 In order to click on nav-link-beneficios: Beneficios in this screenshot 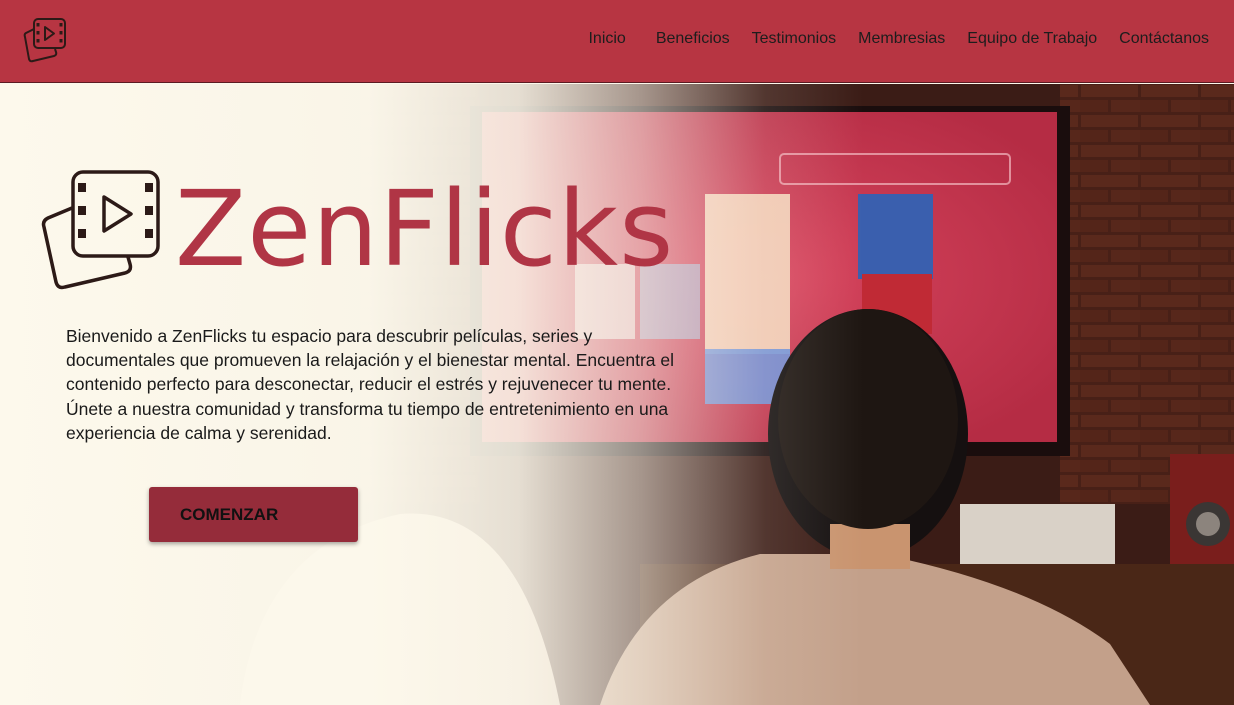, I will do `click(693, 41)`.